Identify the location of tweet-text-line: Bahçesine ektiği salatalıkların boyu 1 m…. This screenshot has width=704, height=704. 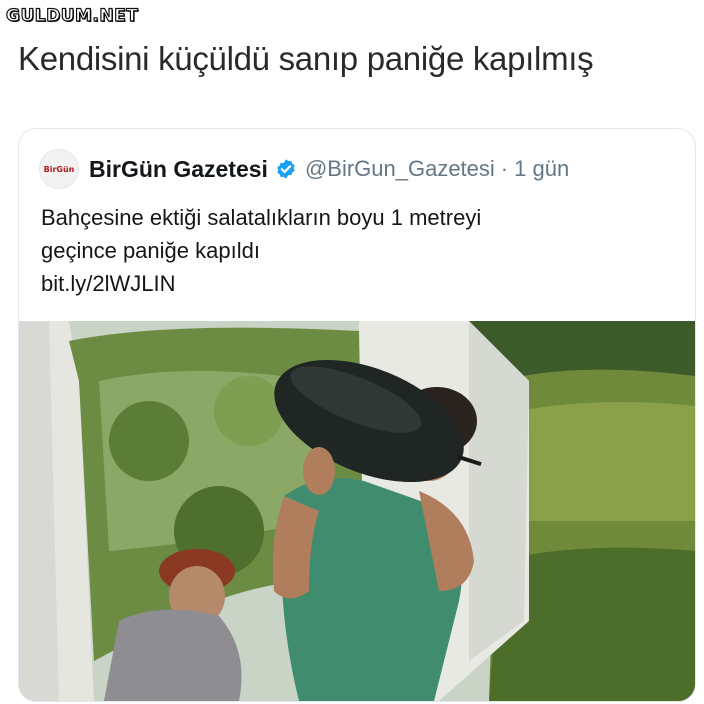
(261, 217).